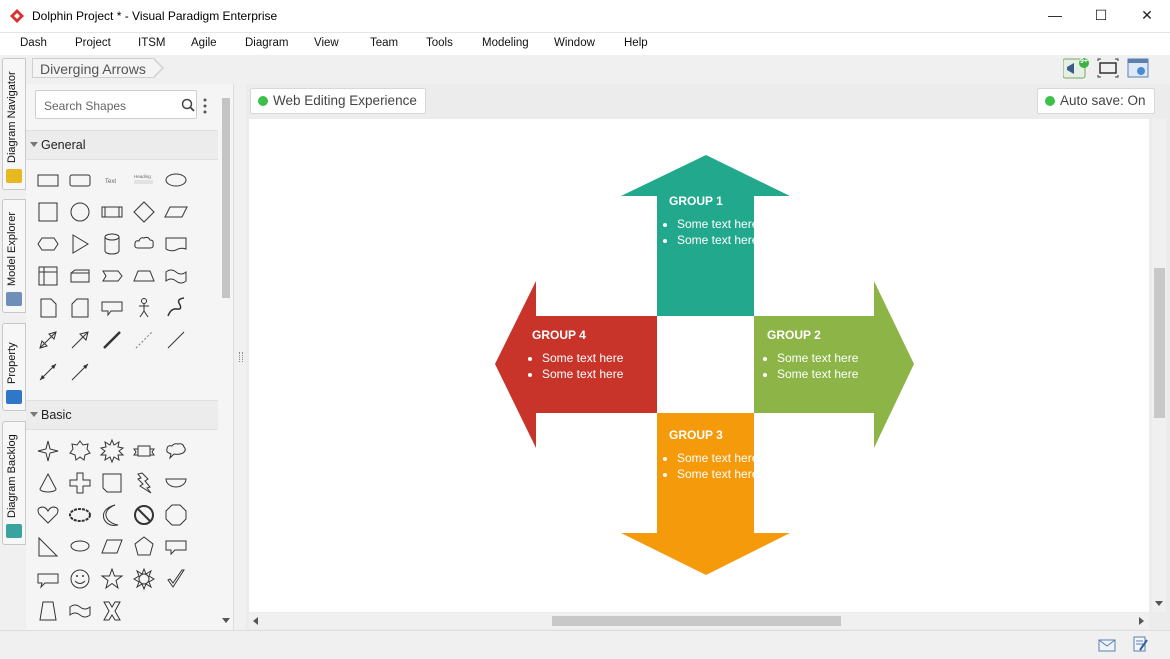 The width and height of the screenshot is (1170, 659). What do you see at coordinates (636, 43) in the screenshot?
I see `menu-help: Help` at bounding box center [636, 43].